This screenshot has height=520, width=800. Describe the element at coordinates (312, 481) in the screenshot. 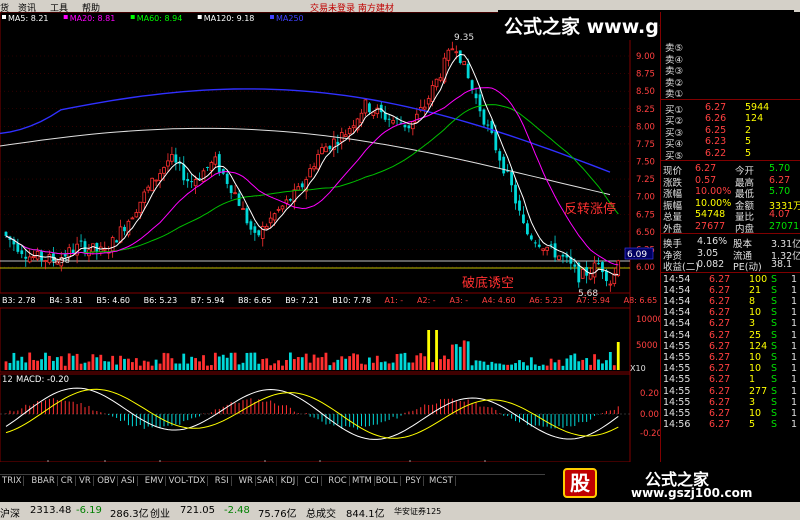

I see `indicator-tab-cci: CCI` at that location.